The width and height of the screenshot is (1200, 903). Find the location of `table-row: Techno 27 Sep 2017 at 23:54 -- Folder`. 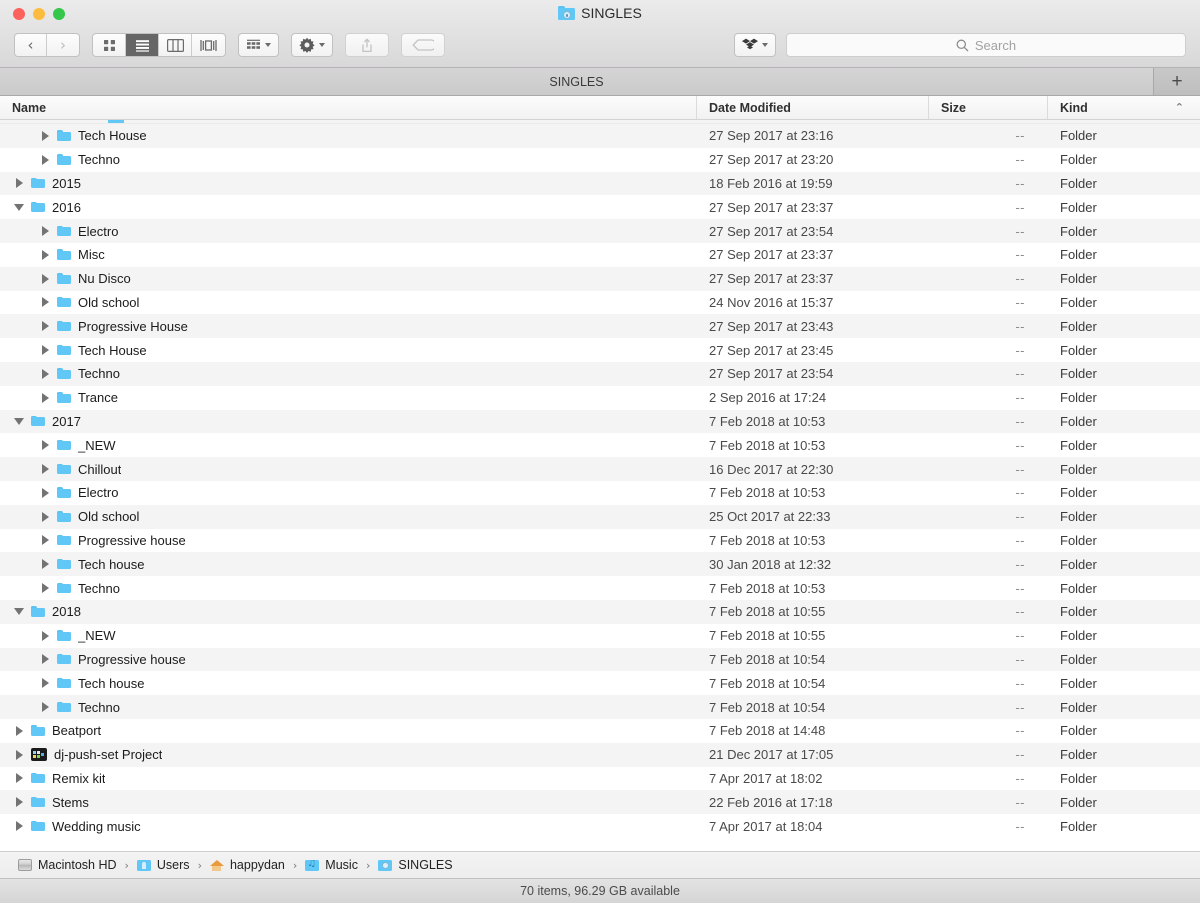

table-row: Techno 27 Sep 2017 at 23:54 -- Folder is located at coordinates (600, 373).